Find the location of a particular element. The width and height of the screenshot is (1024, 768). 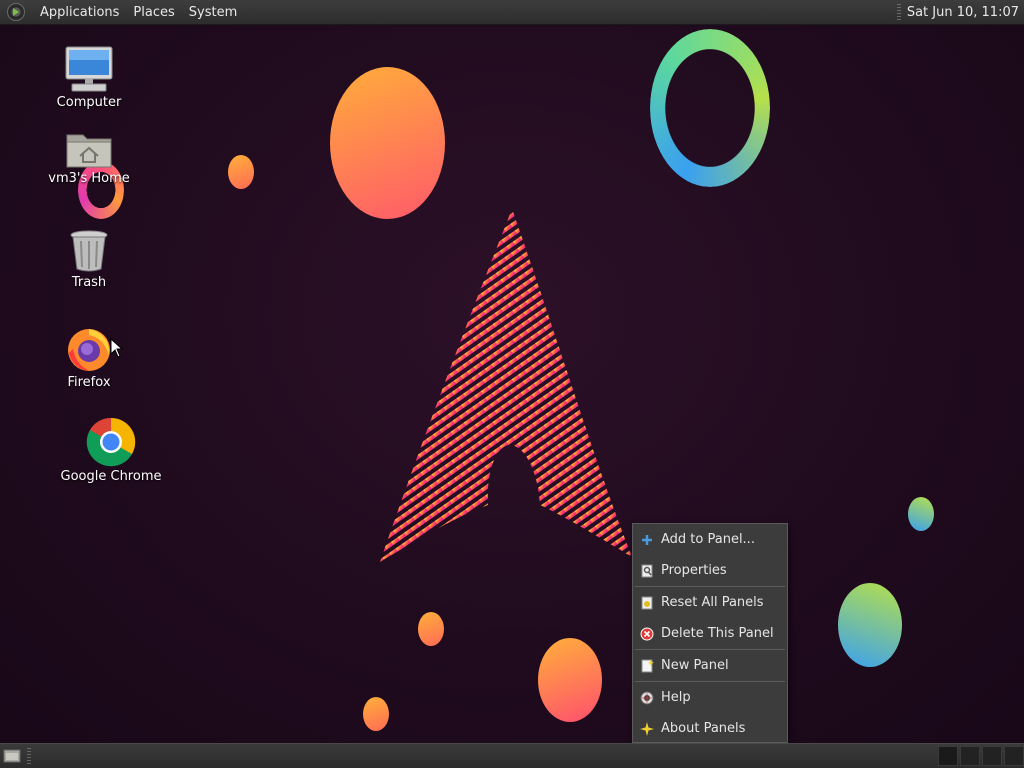

chrome-icon is located at coordinates (111, 442).